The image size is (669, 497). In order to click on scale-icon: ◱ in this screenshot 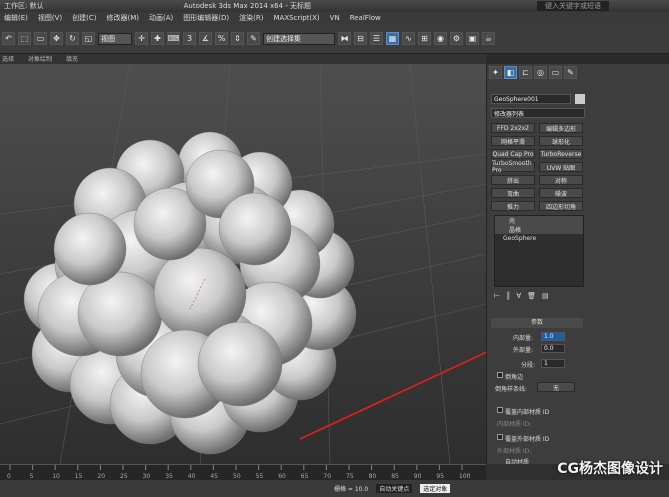, I will do `click(88, 38)`.